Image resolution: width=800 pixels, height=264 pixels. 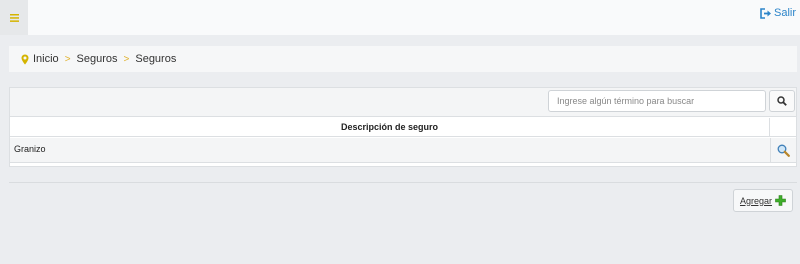 I want to click on search-button, so click(x=782, y=101).